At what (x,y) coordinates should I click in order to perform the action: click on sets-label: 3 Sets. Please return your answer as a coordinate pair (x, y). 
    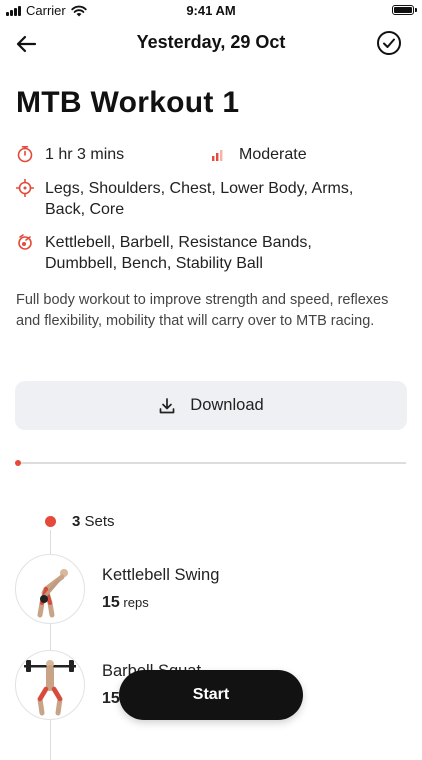
    Looking at the image, I should click on (93, 521).